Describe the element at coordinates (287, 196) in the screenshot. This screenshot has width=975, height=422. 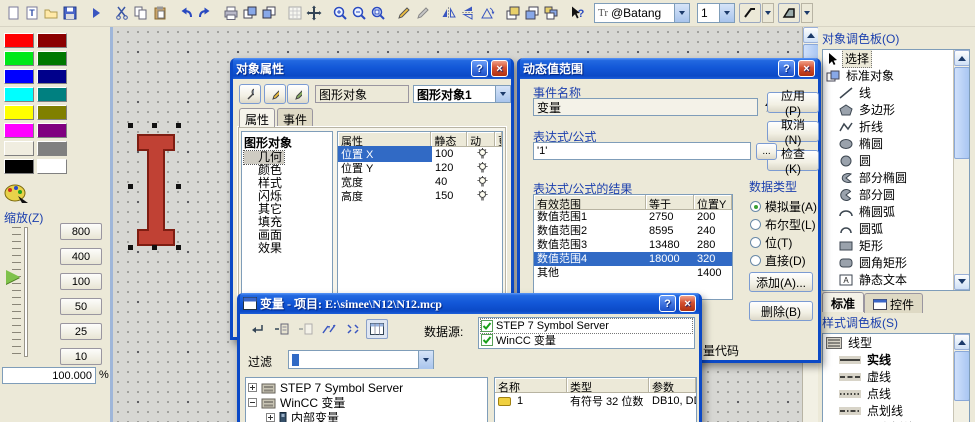
I see `tree-item: 闪烁` at that location.